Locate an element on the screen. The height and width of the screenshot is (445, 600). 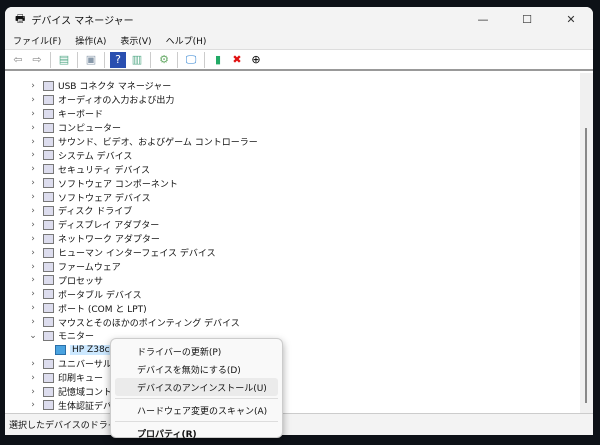
device-category: › ファームウェア is located at coordinates (292, 267).